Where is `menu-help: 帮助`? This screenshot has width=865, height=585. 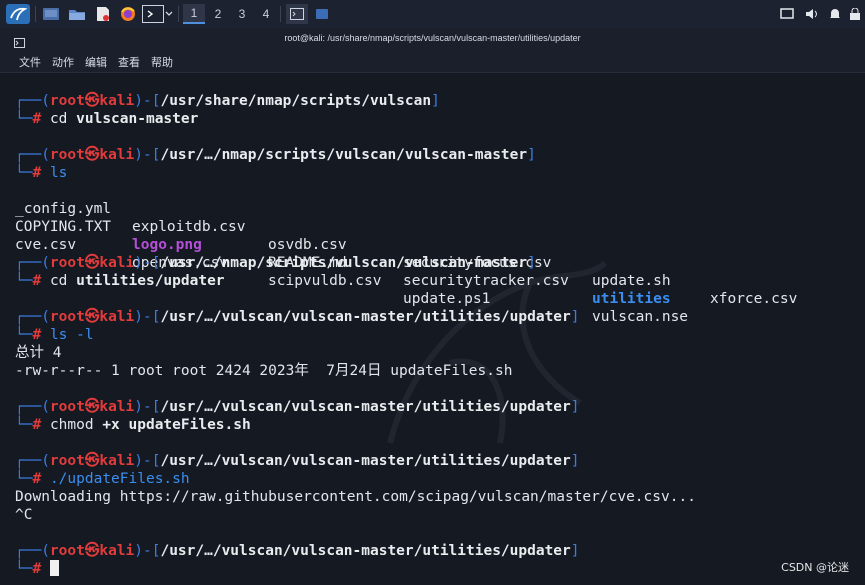
menu-help: 帮助 is located at coordinates (162, 62).